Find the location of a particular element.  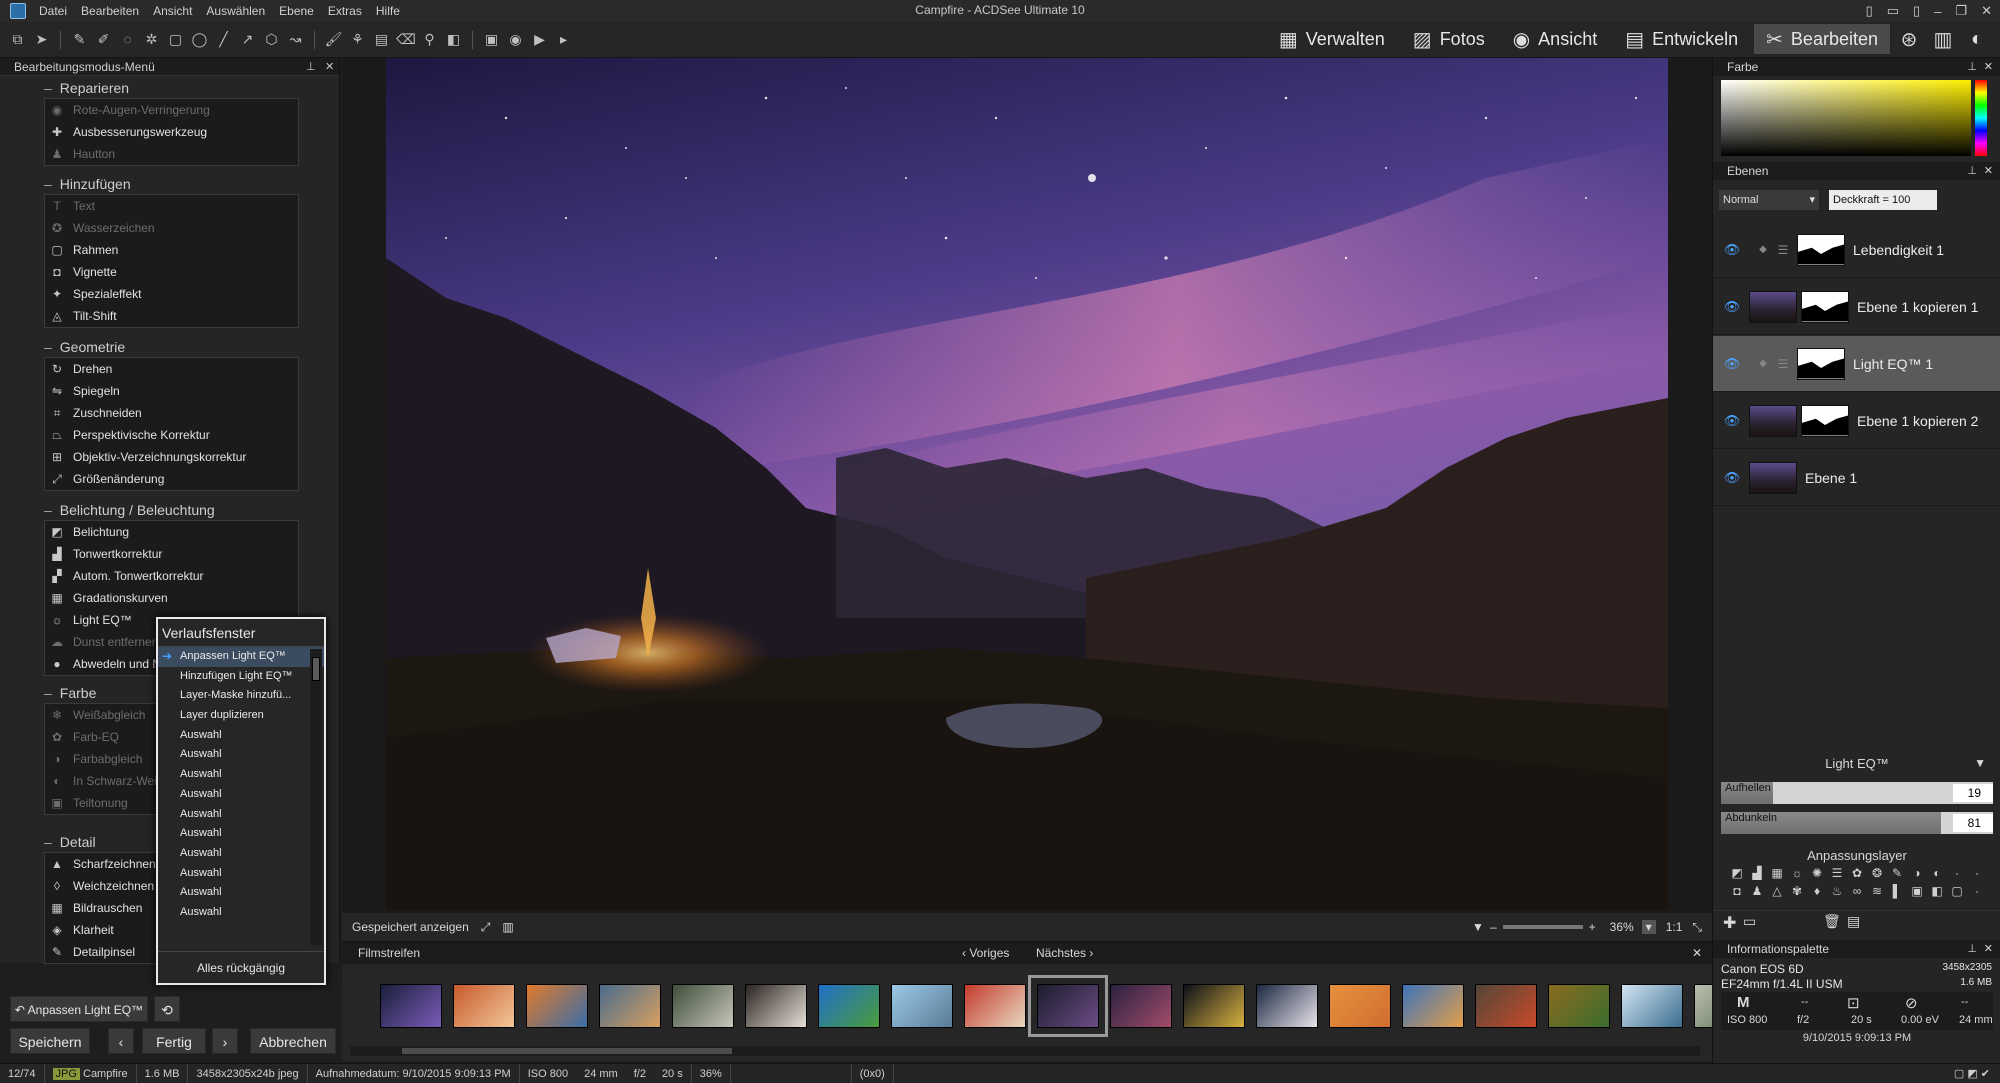

layer-row: 👁 Ebene 1 is located at coordinates (1856, 478).